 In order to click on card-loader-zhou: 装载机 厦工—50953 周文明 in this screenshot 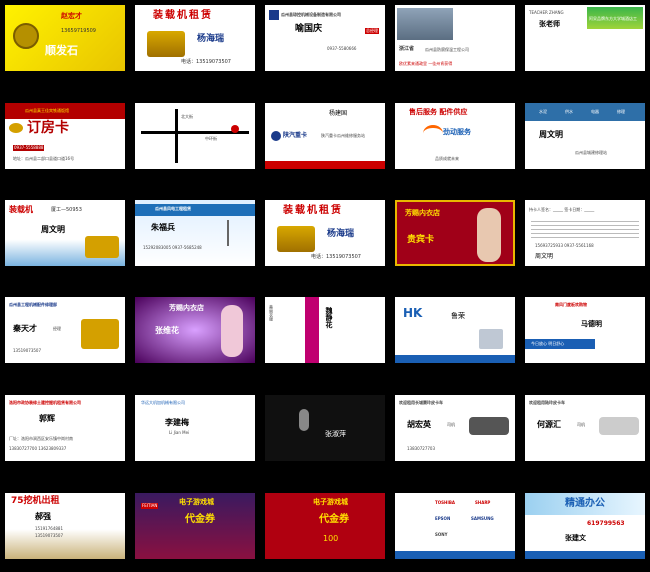, I will do `click(65, 233)`.